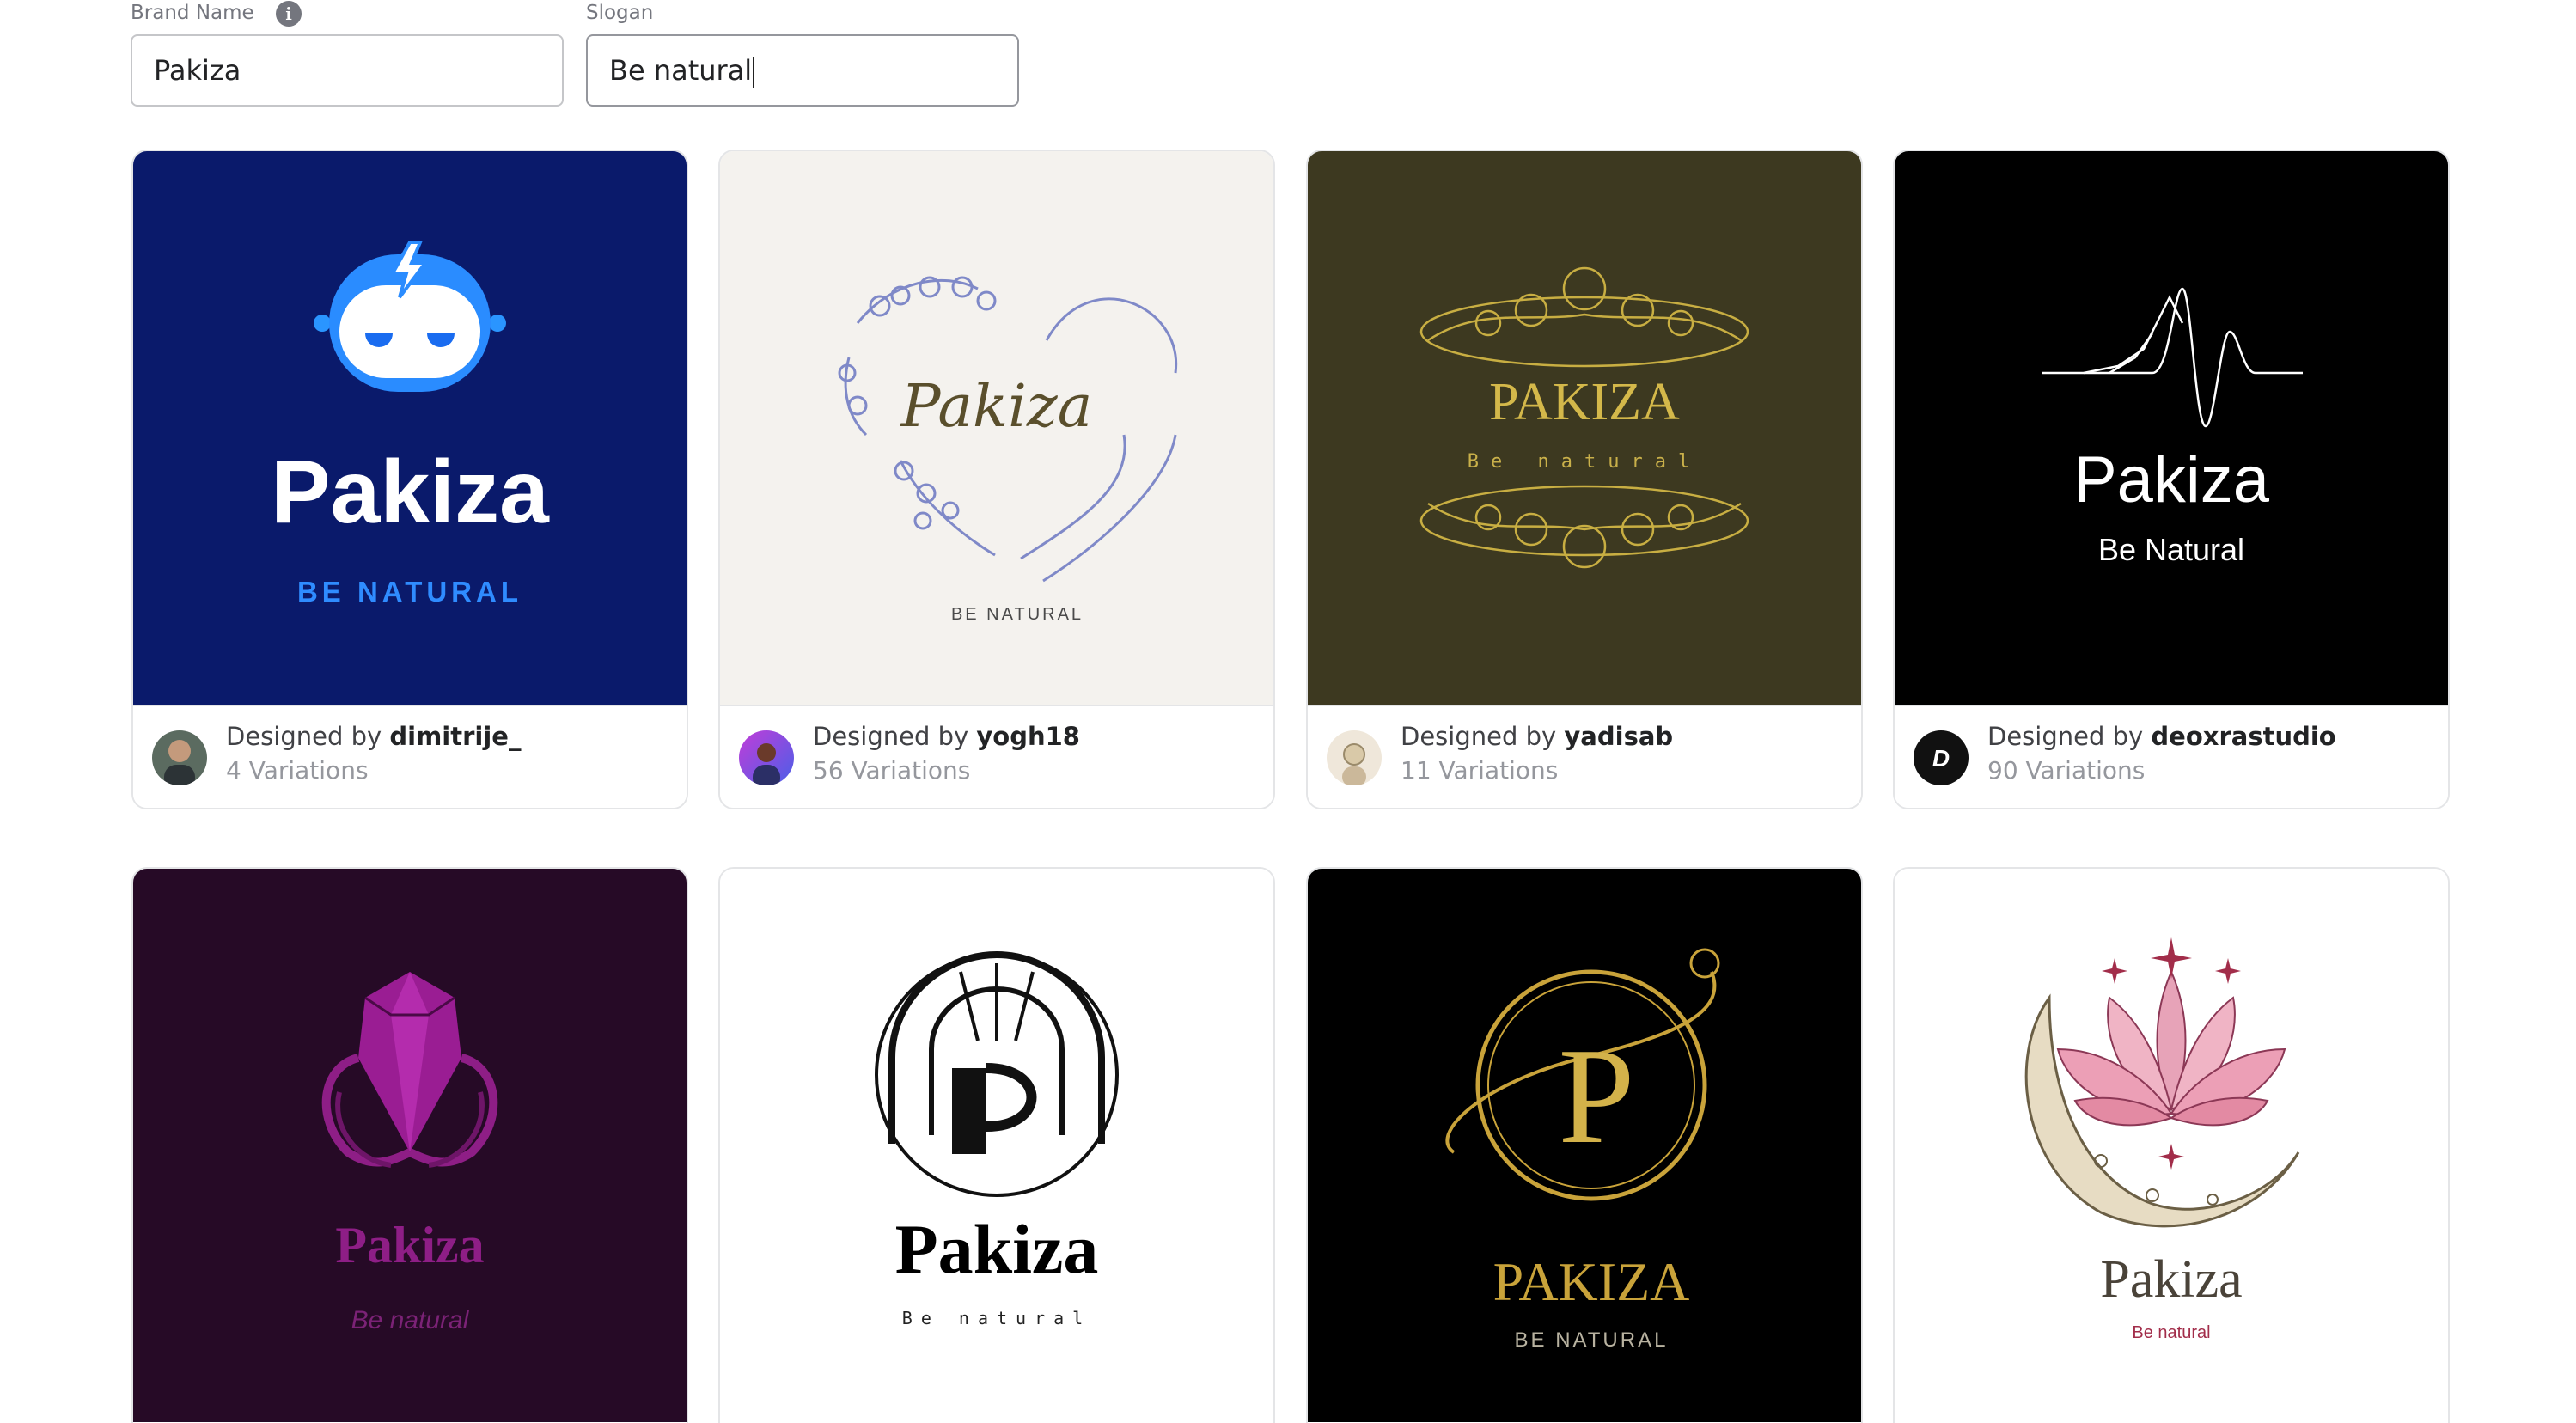 The height and width of the screenshot is (1423, 2576). I want to click on slogan-value: Be natural, so click(681, 71).